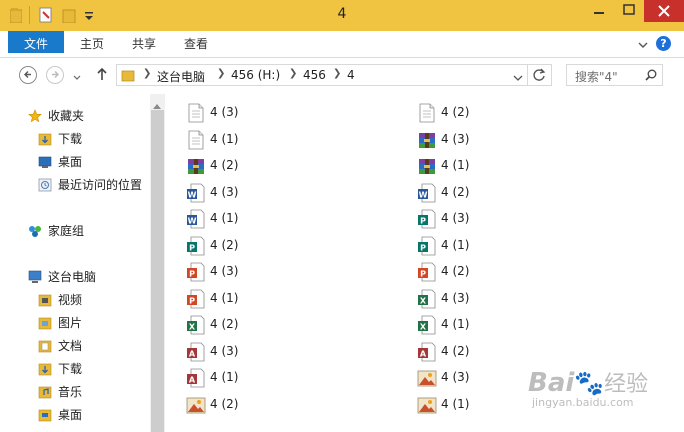 This screenshot has height=432, width=684. Describe the element at coordinates (157, 271) in the screenshot. I see `scrollbar-thumb` at that location.